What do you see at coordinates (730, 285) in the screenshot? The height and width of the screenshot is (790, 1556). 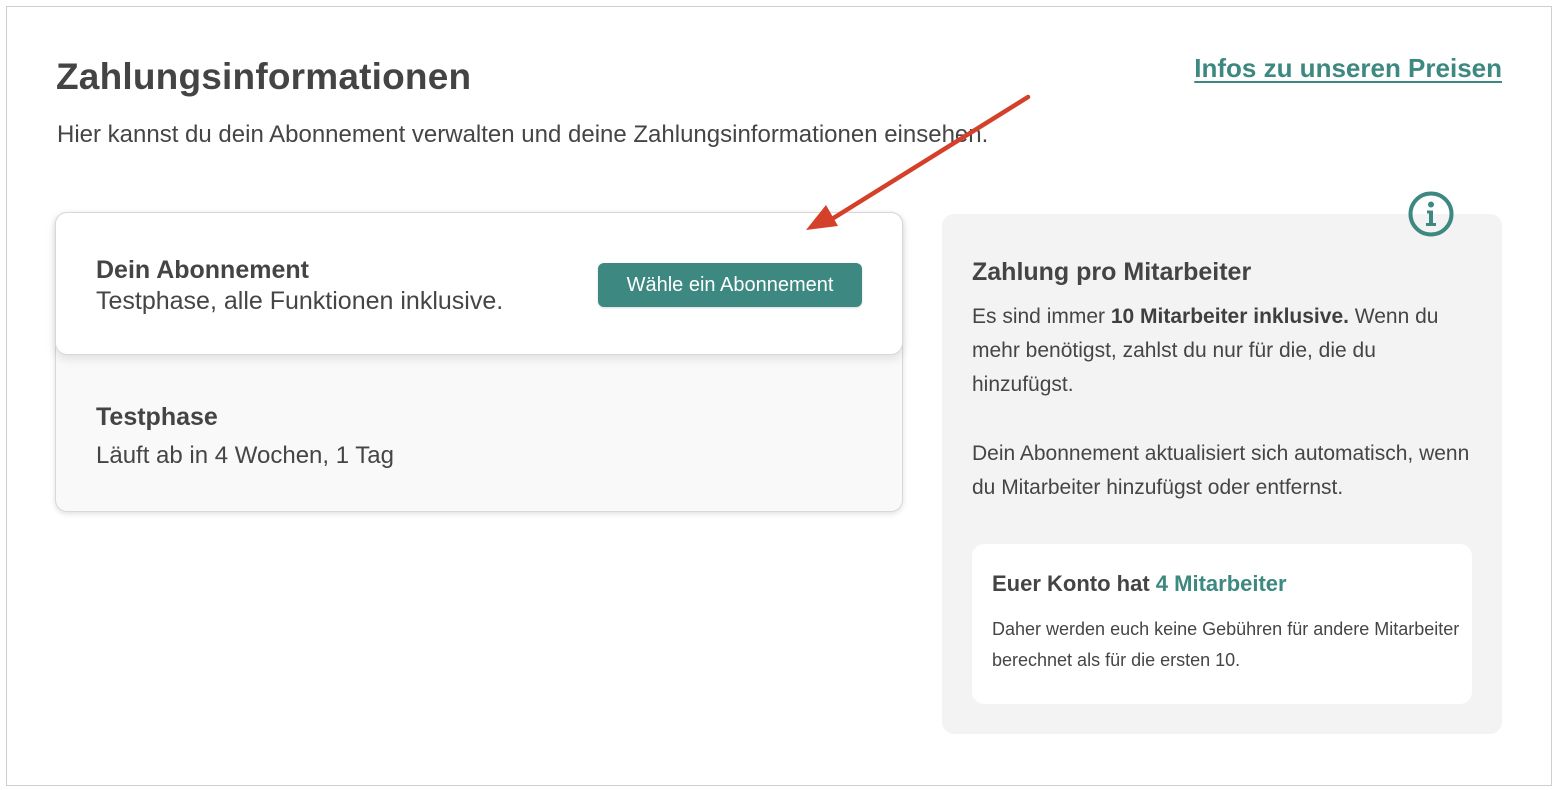 I see `choose-subscription-button: Wähle ein Abonnement` at bounding box center [730, 285].